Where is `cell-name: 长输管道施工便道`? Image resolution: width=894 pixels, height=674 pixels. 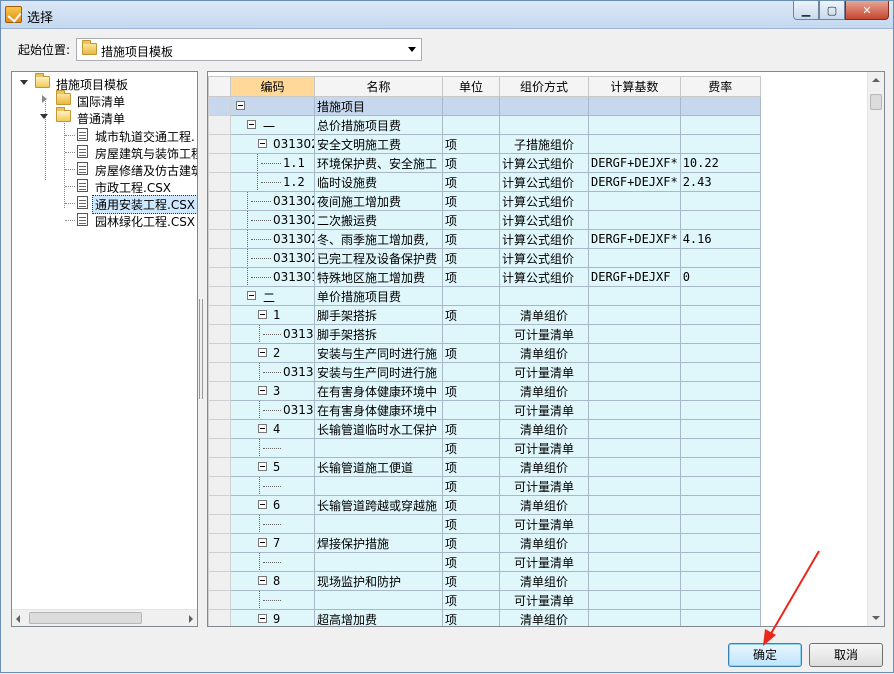 cell-name: 长输管道施工便道 is located at coordinates (378, 467).